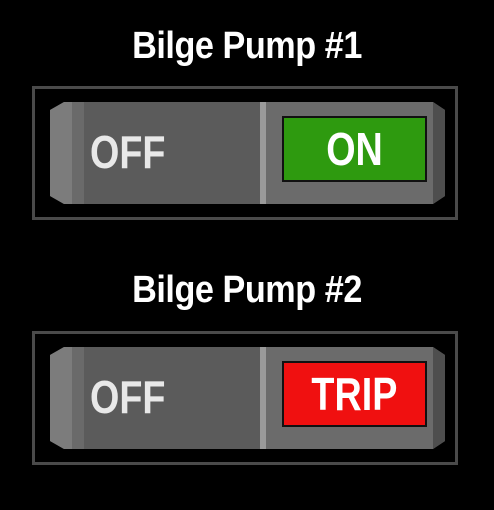  Describe the element at coordinates (247, 290) in the screenshot. I see `pump-2-title: Bilge Pump #2` at that location.